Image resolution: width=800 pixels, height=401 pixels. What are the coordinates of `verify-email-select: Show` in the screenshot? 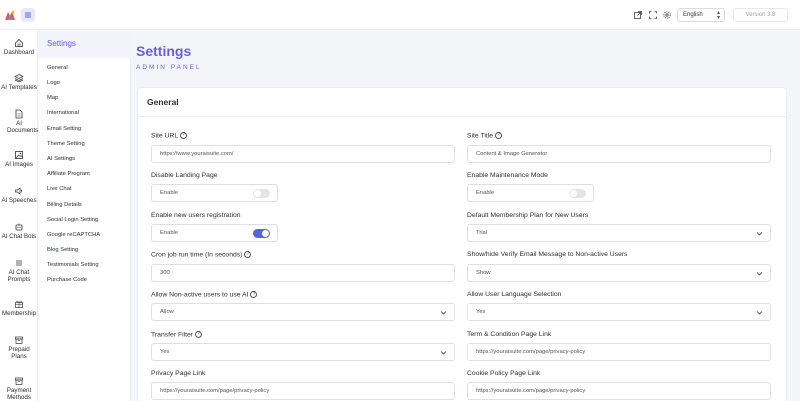 It's located at (619, 273).